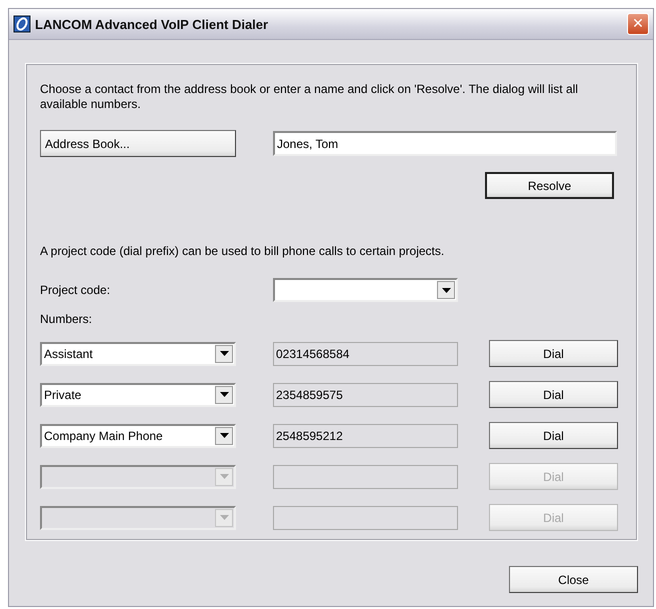 This screenshot has height=609, width=656. I want to click on number-type-dropdown: Company Main Phone, so click(138, 436).